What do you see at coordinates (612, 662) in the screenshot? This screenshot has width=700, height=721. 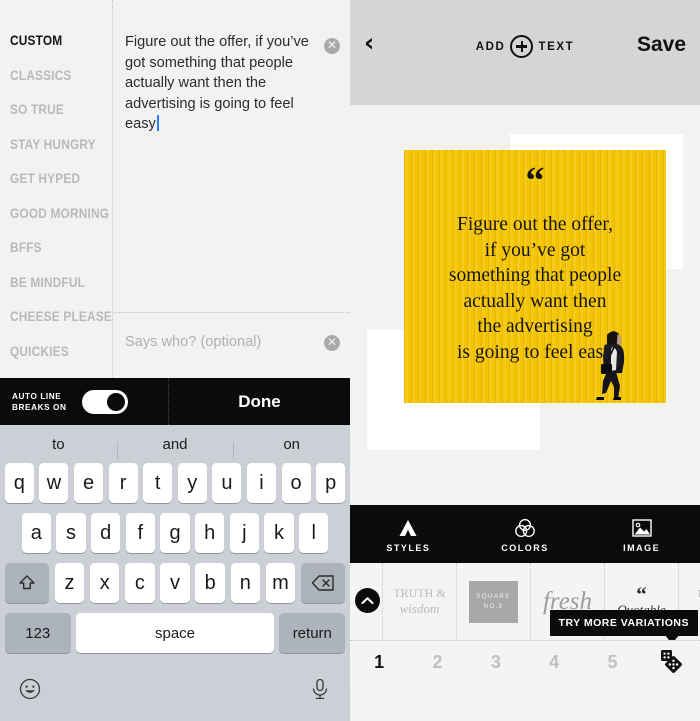 I see `page-5: 5` at bounding box center [612, 662].